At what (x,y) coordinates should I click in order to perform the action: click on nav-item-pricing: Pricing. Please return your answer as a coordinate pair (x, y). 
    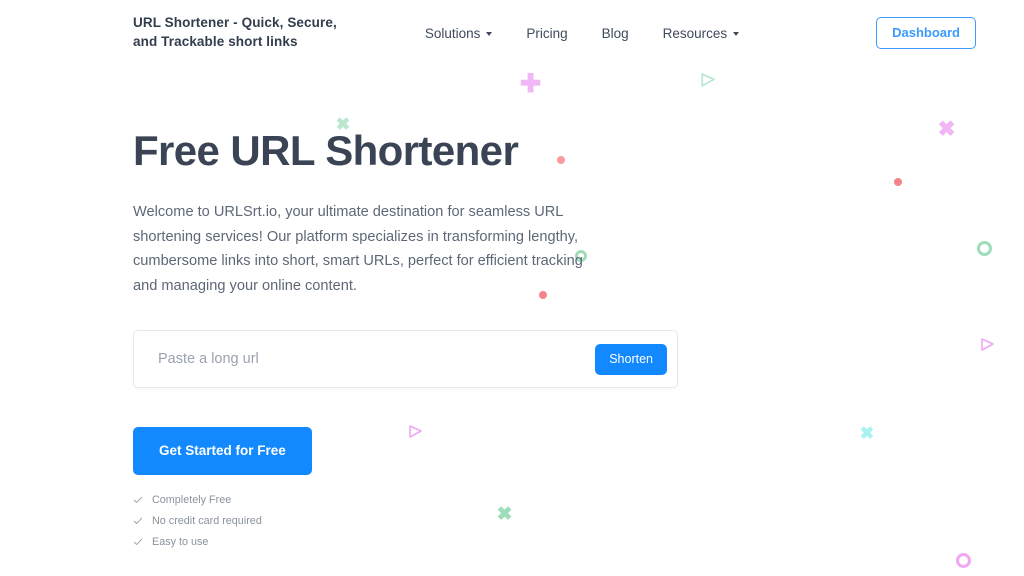
    Looking at the image, I should click on (546, 33).